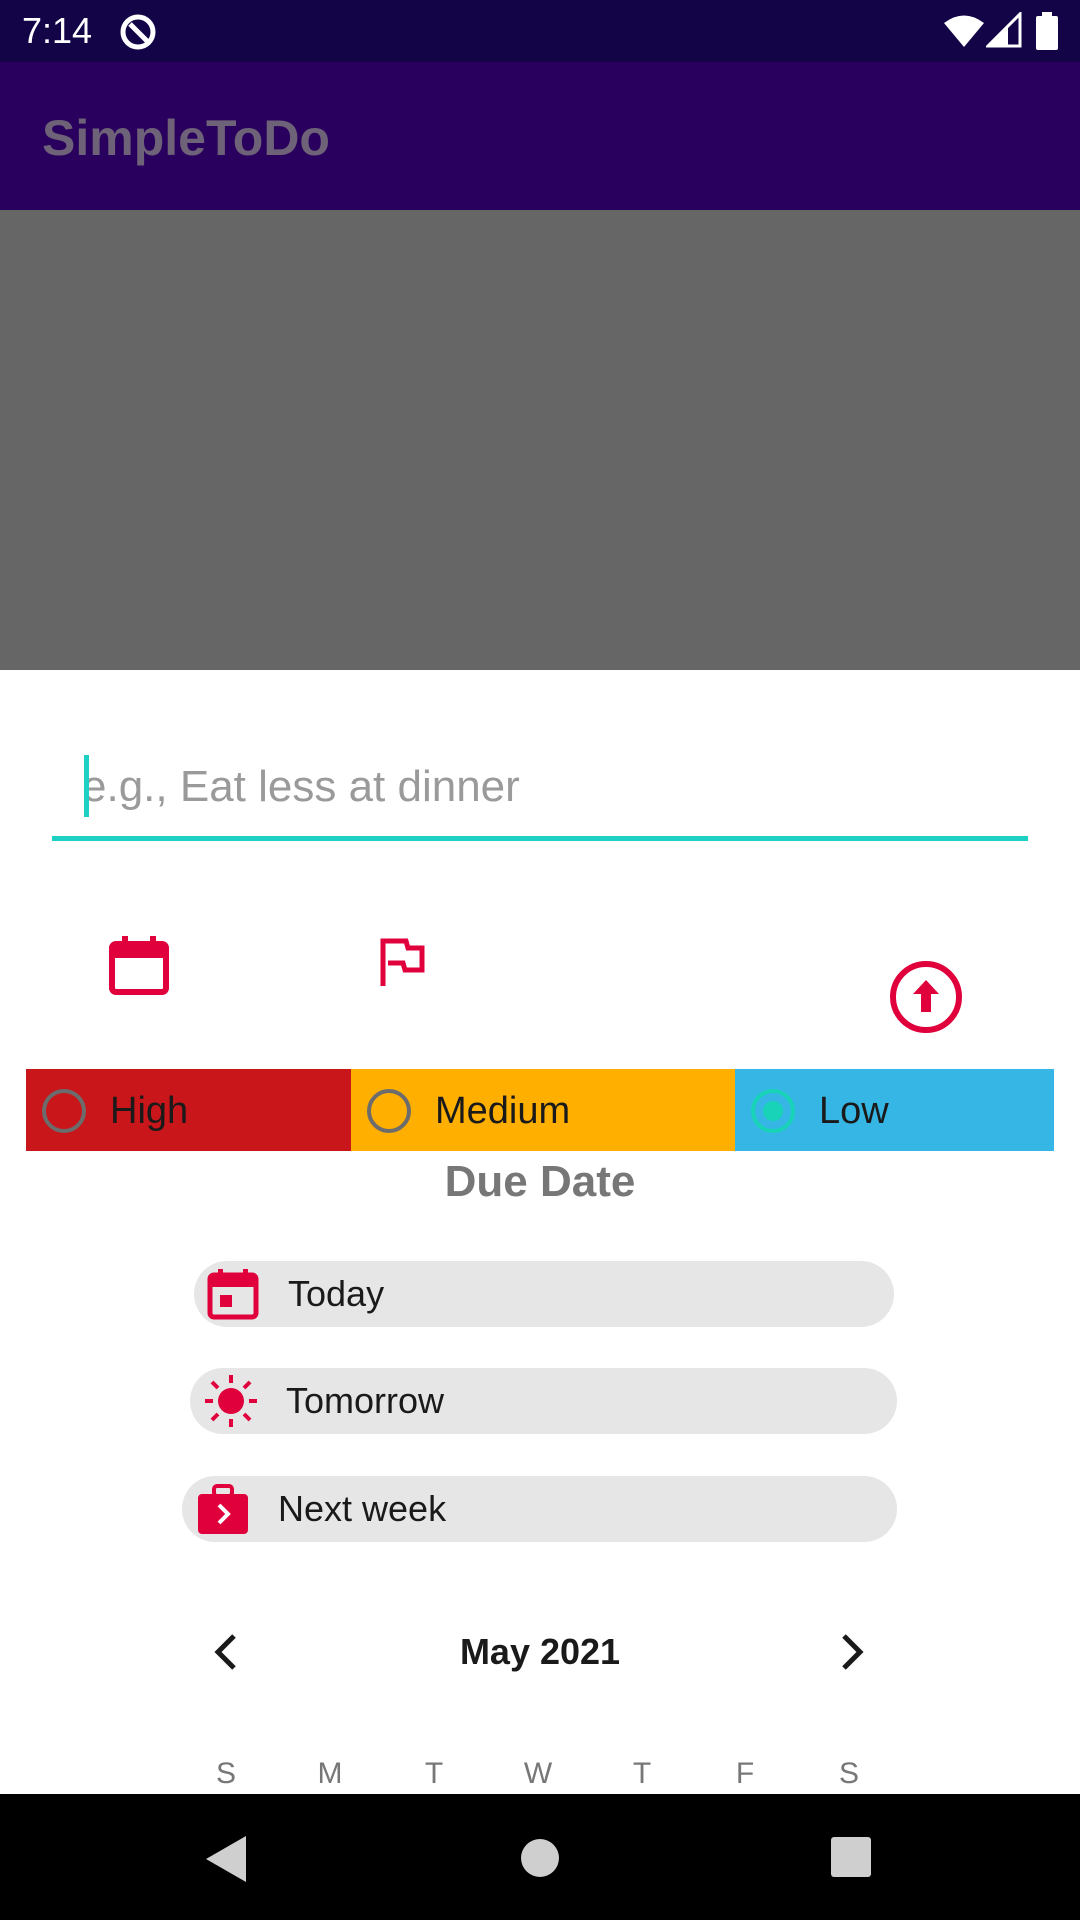 The height and width of the screenshot is (1920, 1080). Describe the element at coordinates (642, 1773) in the screenshot. I see `weekday-thu: T` at that location.